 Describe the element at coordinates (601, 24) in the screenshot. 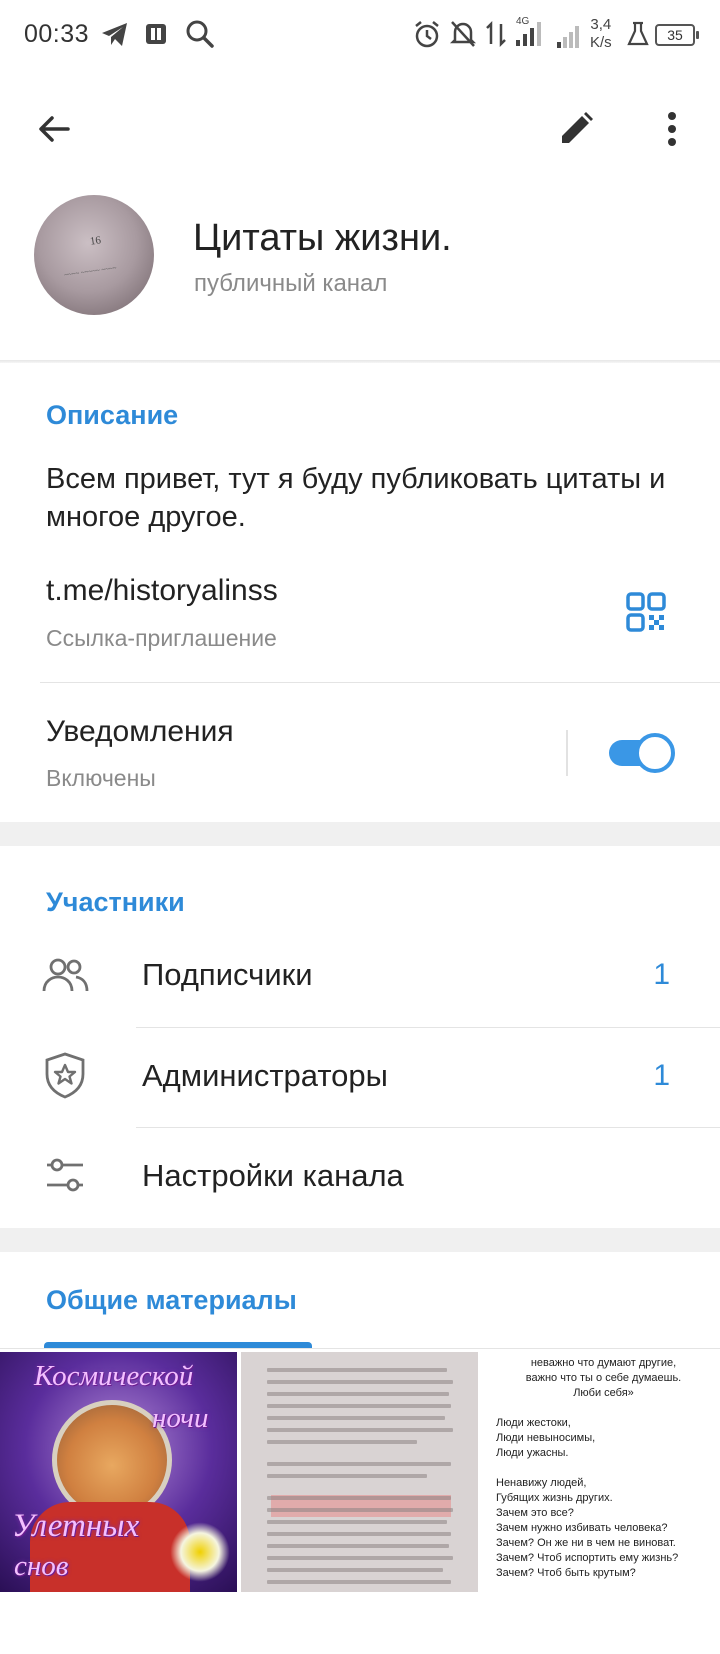

I see `network-speed-value: 3,4` at that location.